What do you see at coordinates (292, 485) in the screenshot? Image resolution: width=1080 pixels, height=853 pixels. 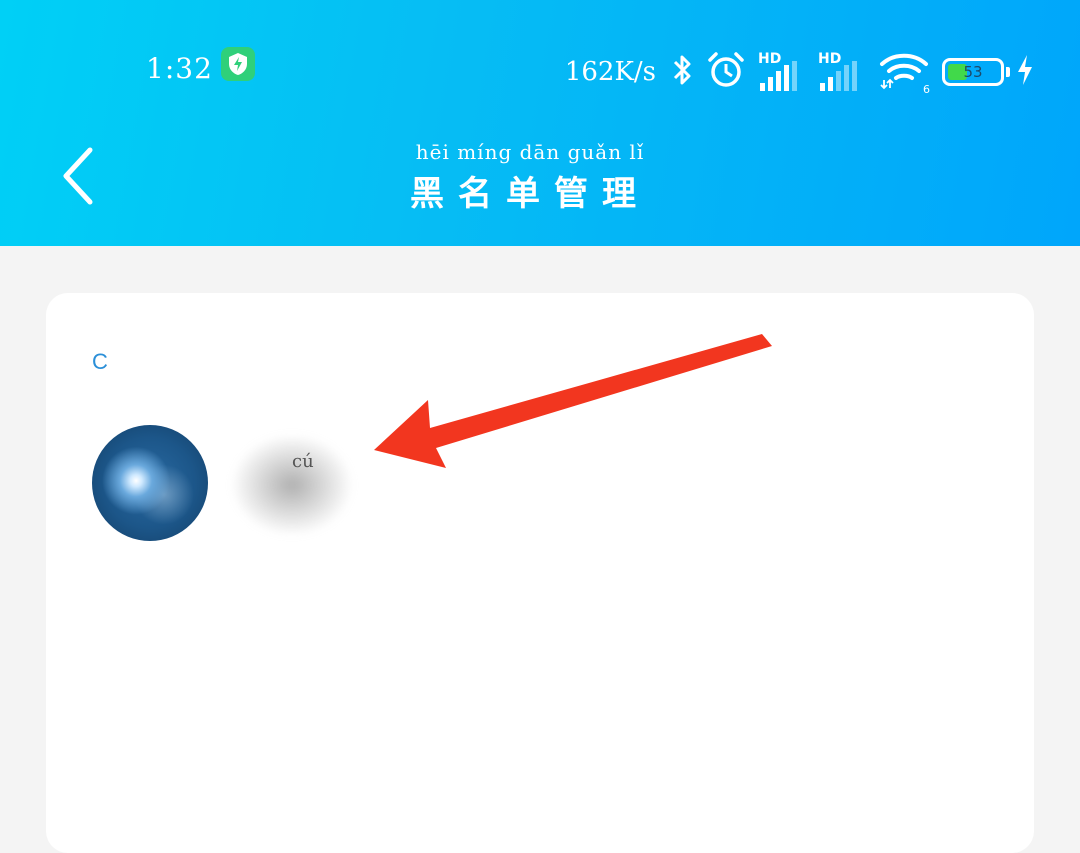 I see `blurred-name-redaction` at bounding box center [292, 485].